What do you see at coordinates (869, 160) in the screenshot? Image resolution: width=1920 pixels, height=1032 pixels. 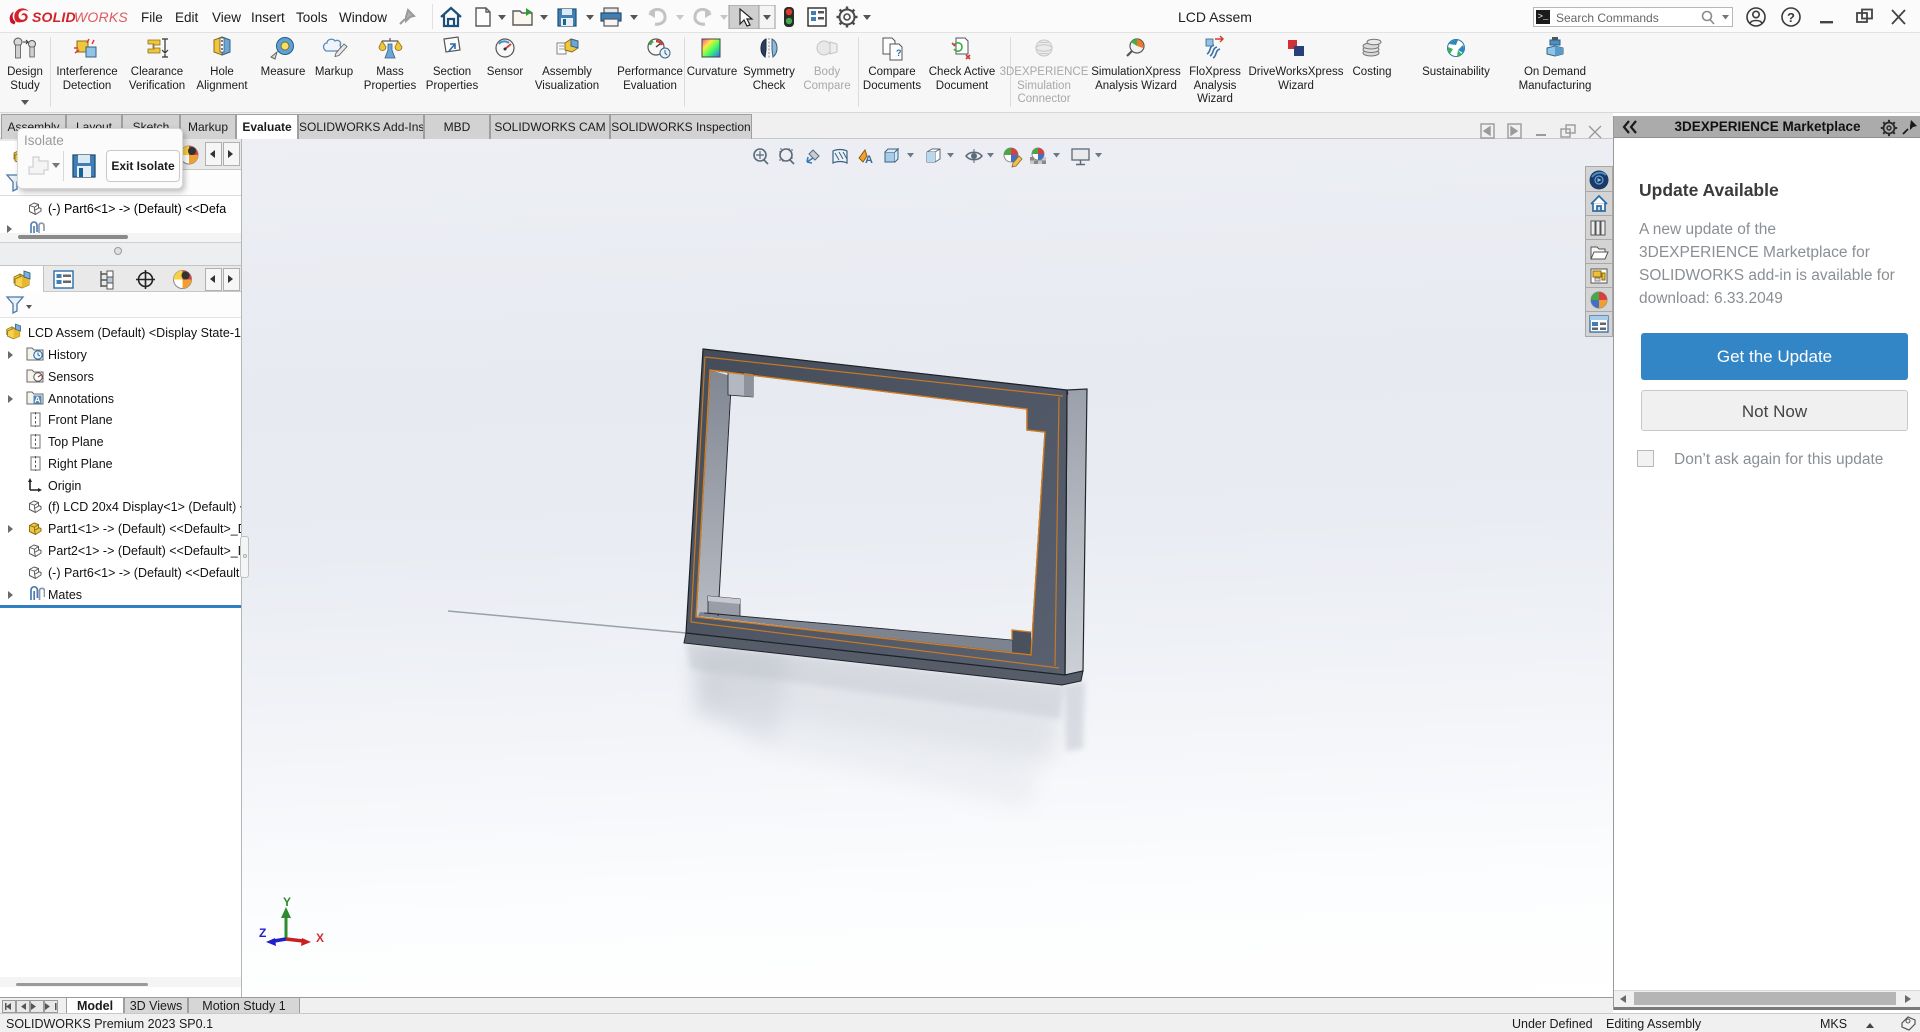 I see `svg-text: A` at bounding box center [869, 160].